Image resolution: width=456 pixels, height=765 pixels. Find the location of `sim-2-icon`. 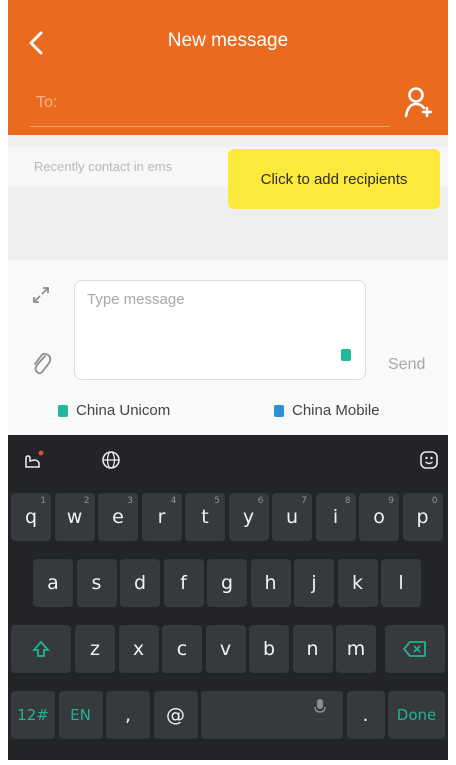

sim-2-icon is located at coordinates (279, 410).